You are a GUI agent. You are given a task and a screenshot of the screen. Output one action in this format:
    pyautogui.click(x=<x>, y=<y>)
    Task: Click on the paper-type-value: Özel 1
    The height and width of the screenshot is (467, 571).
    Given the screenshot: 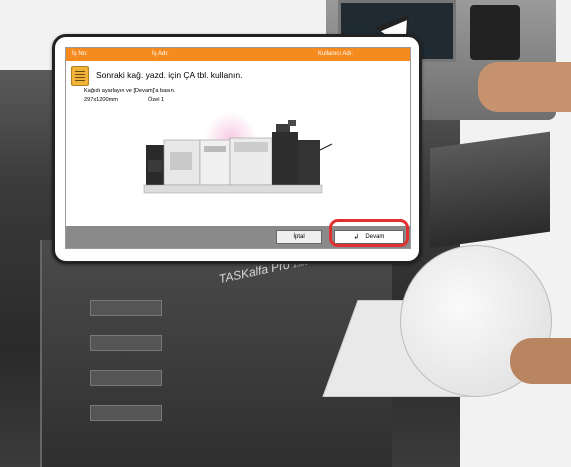 What is the action you would take?
    pyautogui.click(x=156, y=100)
    